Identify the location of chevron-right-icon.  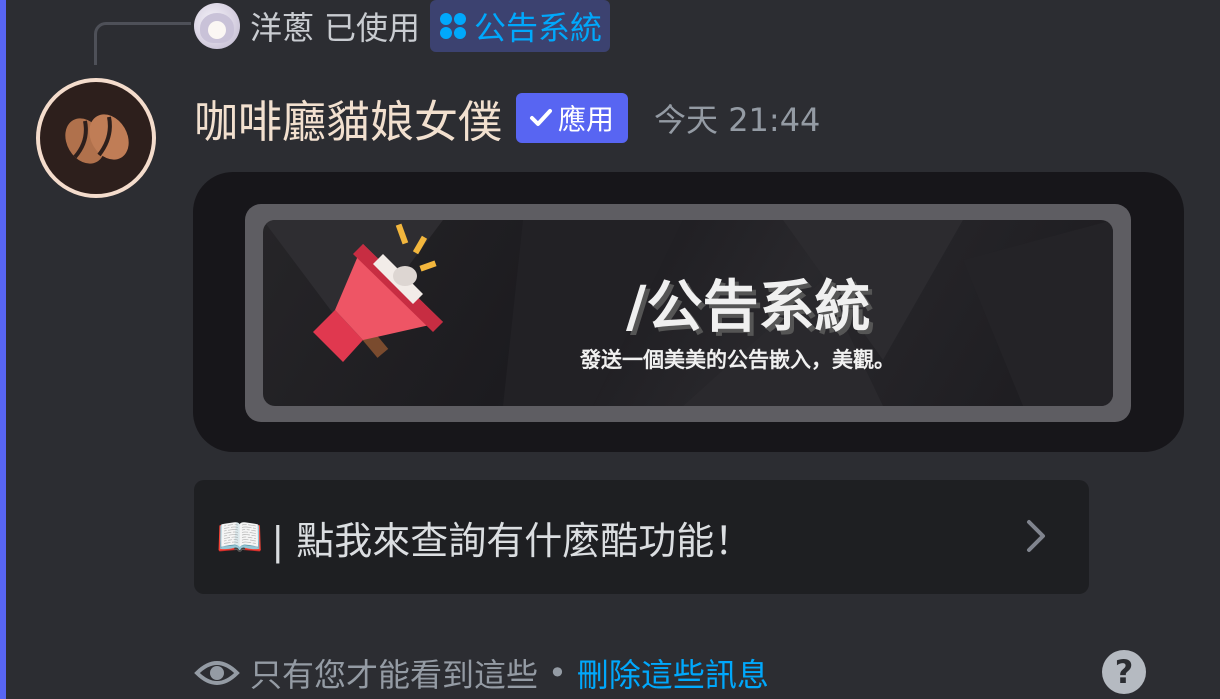
(1036, 536).